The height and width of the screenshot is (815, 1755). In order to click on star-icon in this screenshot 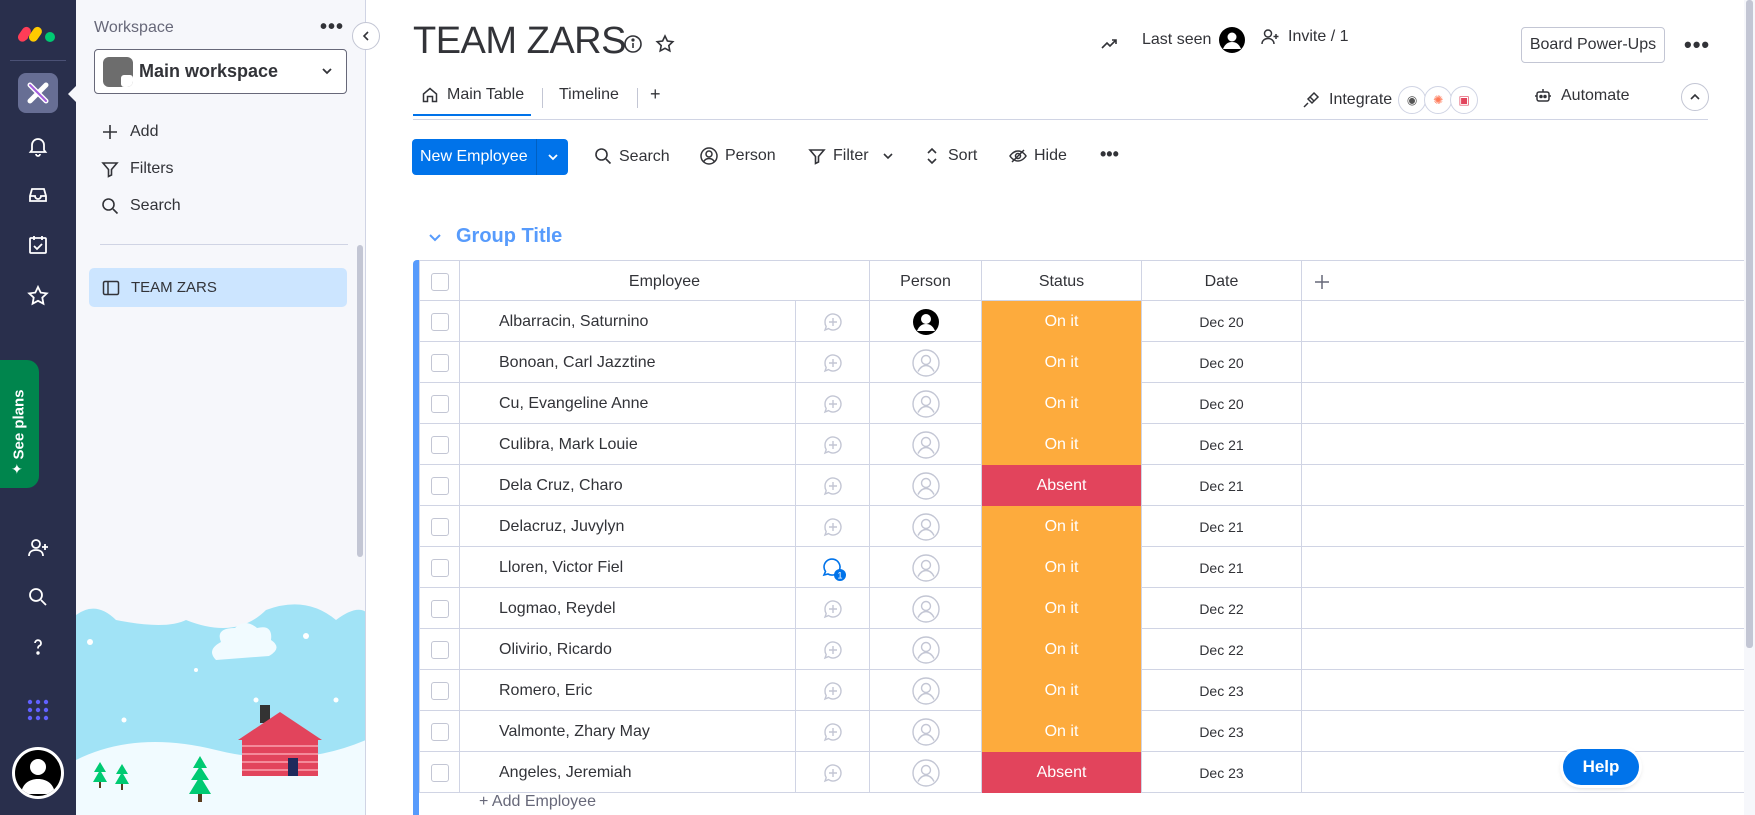, I will do `click(665, 44)`.